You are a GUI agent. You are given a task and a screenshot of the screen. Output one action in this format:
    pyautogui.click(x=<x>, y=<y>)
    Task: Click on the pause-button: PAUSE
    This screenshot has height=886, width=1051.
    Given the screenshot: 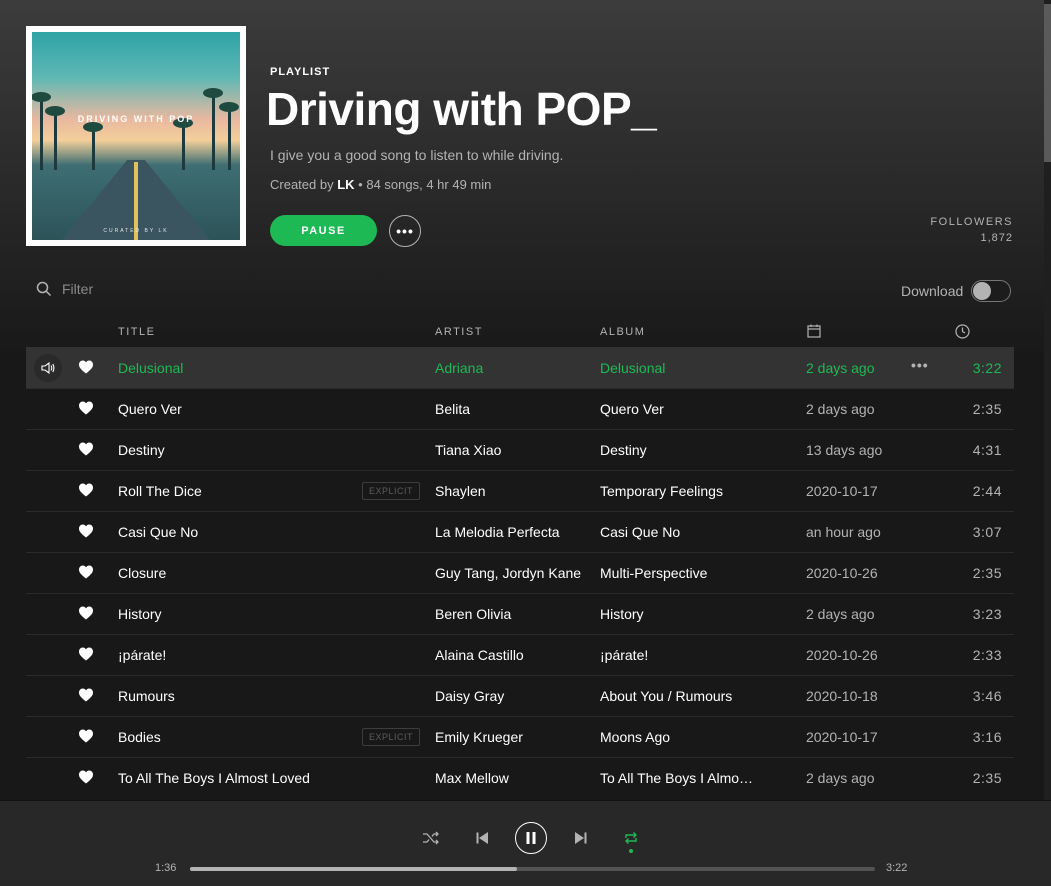 What is the action you would take?
    pyautogui.click(x=323, y=230)
    